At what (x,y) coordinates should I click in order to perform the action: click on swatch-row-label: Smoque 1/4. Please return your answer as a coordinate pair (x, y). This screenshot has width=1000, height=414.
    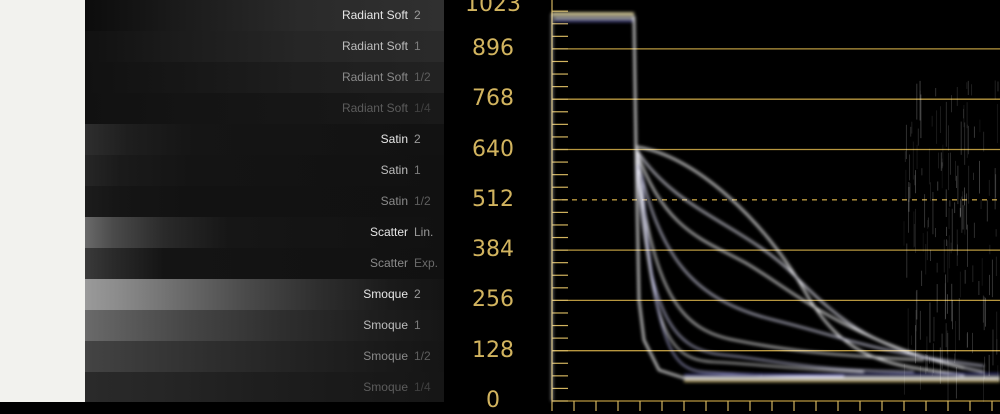
    Looking at the image, I should click on (400, 387).